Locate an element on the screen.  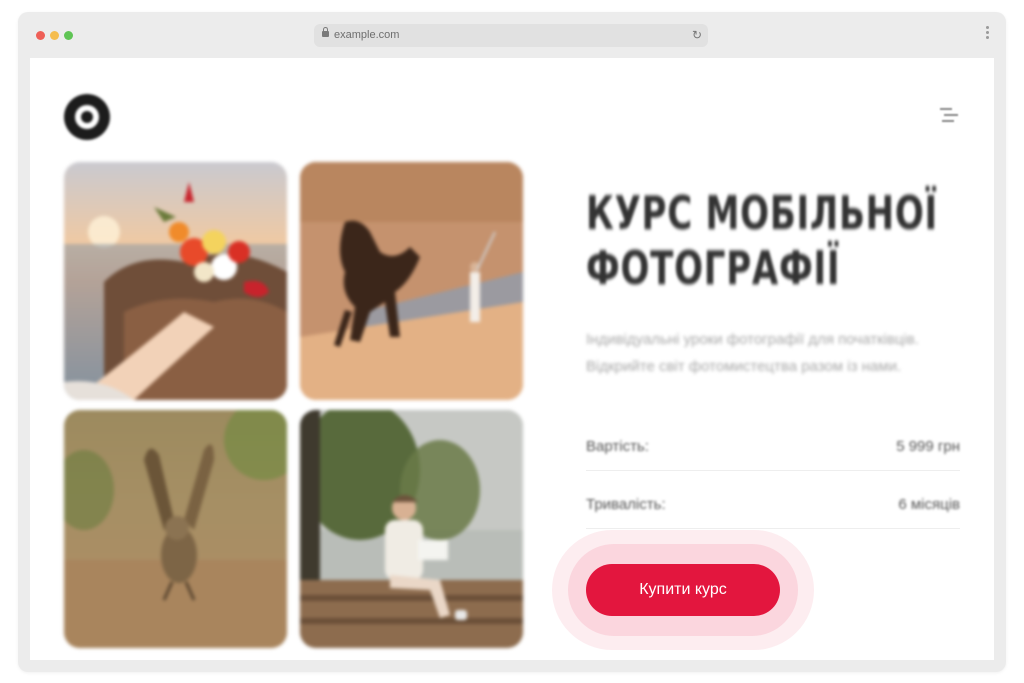
menu-icon is located at coordinates (949, 115).